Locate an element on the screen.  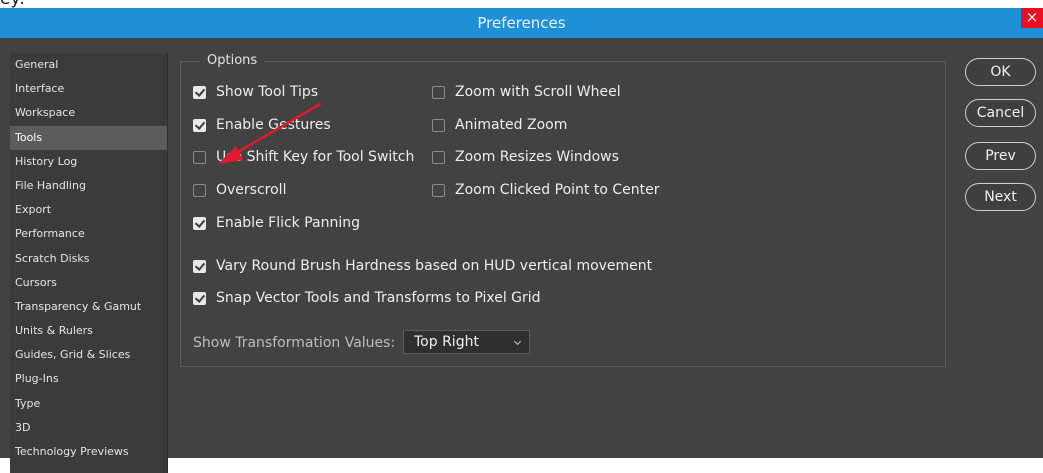
sidebar-item-technology-previews: Technology Previews is located at coordinates (88, 452).